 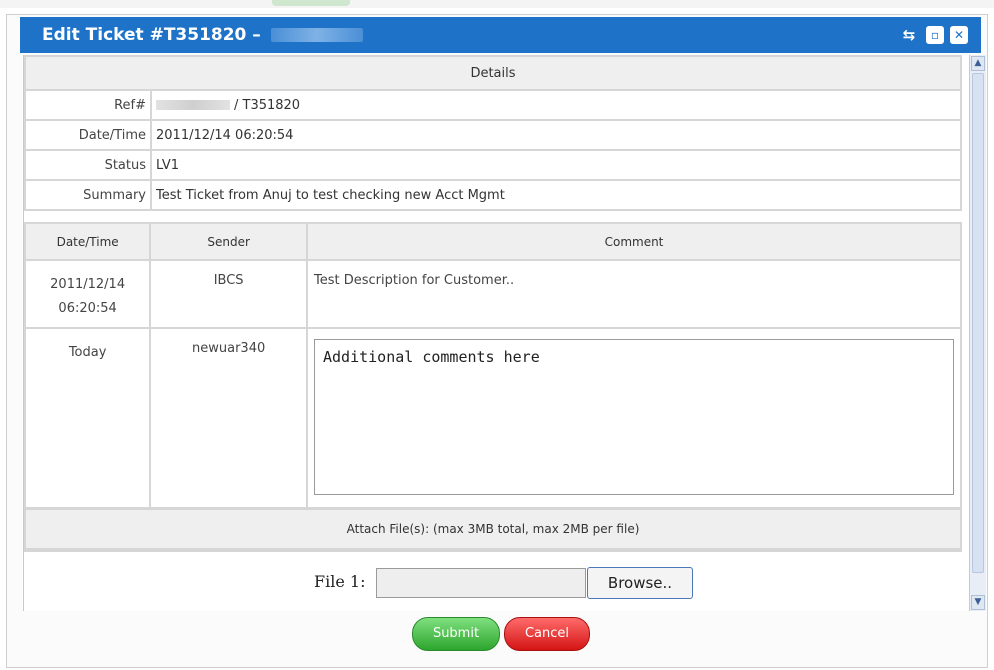 I want to click on maximize-icon: ▫, so click(x=935, y=35).